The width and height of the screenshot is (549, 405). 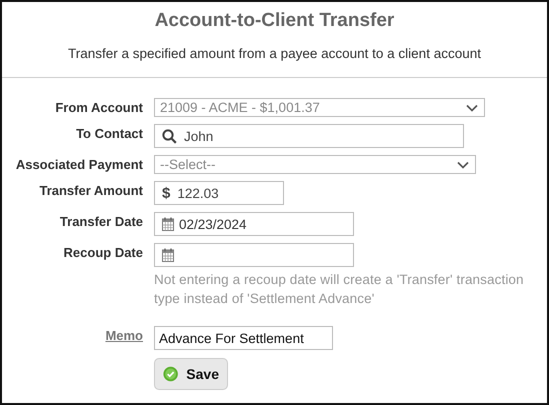 What do you see at coordinates (219, 193) in the screenshot?
I see `amount-field: $ 122.03` at bounding box center [219, 193].